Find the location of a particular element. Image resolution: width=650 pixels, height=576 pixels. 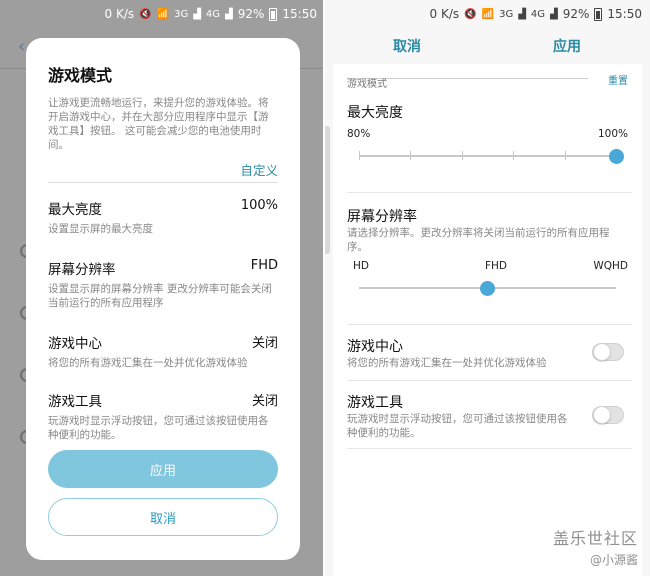

setting-value: FHD is located at coordinates (264, 265).